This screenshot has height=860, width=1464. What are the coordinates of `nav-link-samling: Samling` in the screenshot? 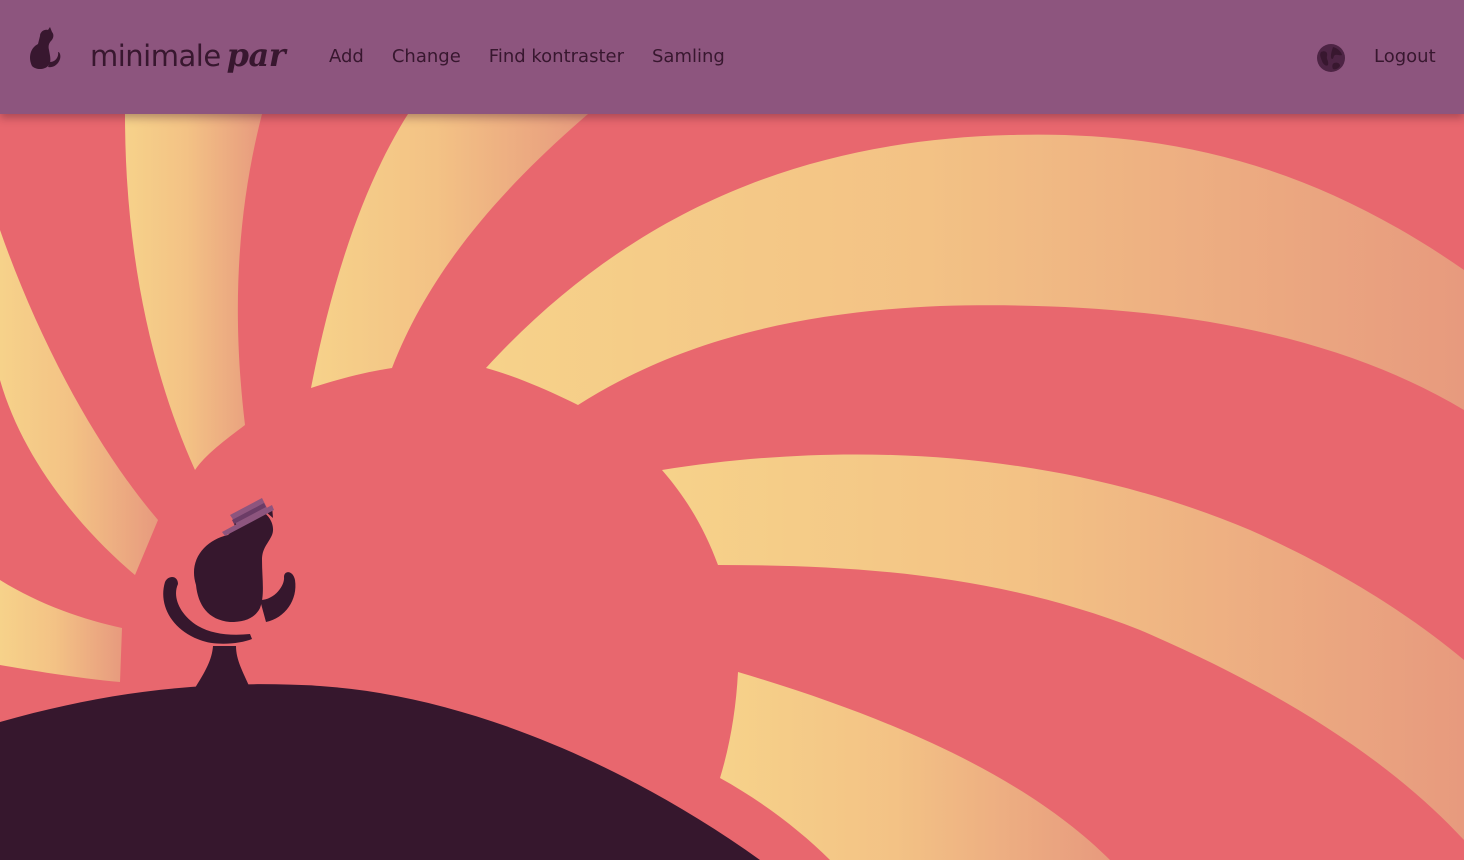 It's located at (688, 56).